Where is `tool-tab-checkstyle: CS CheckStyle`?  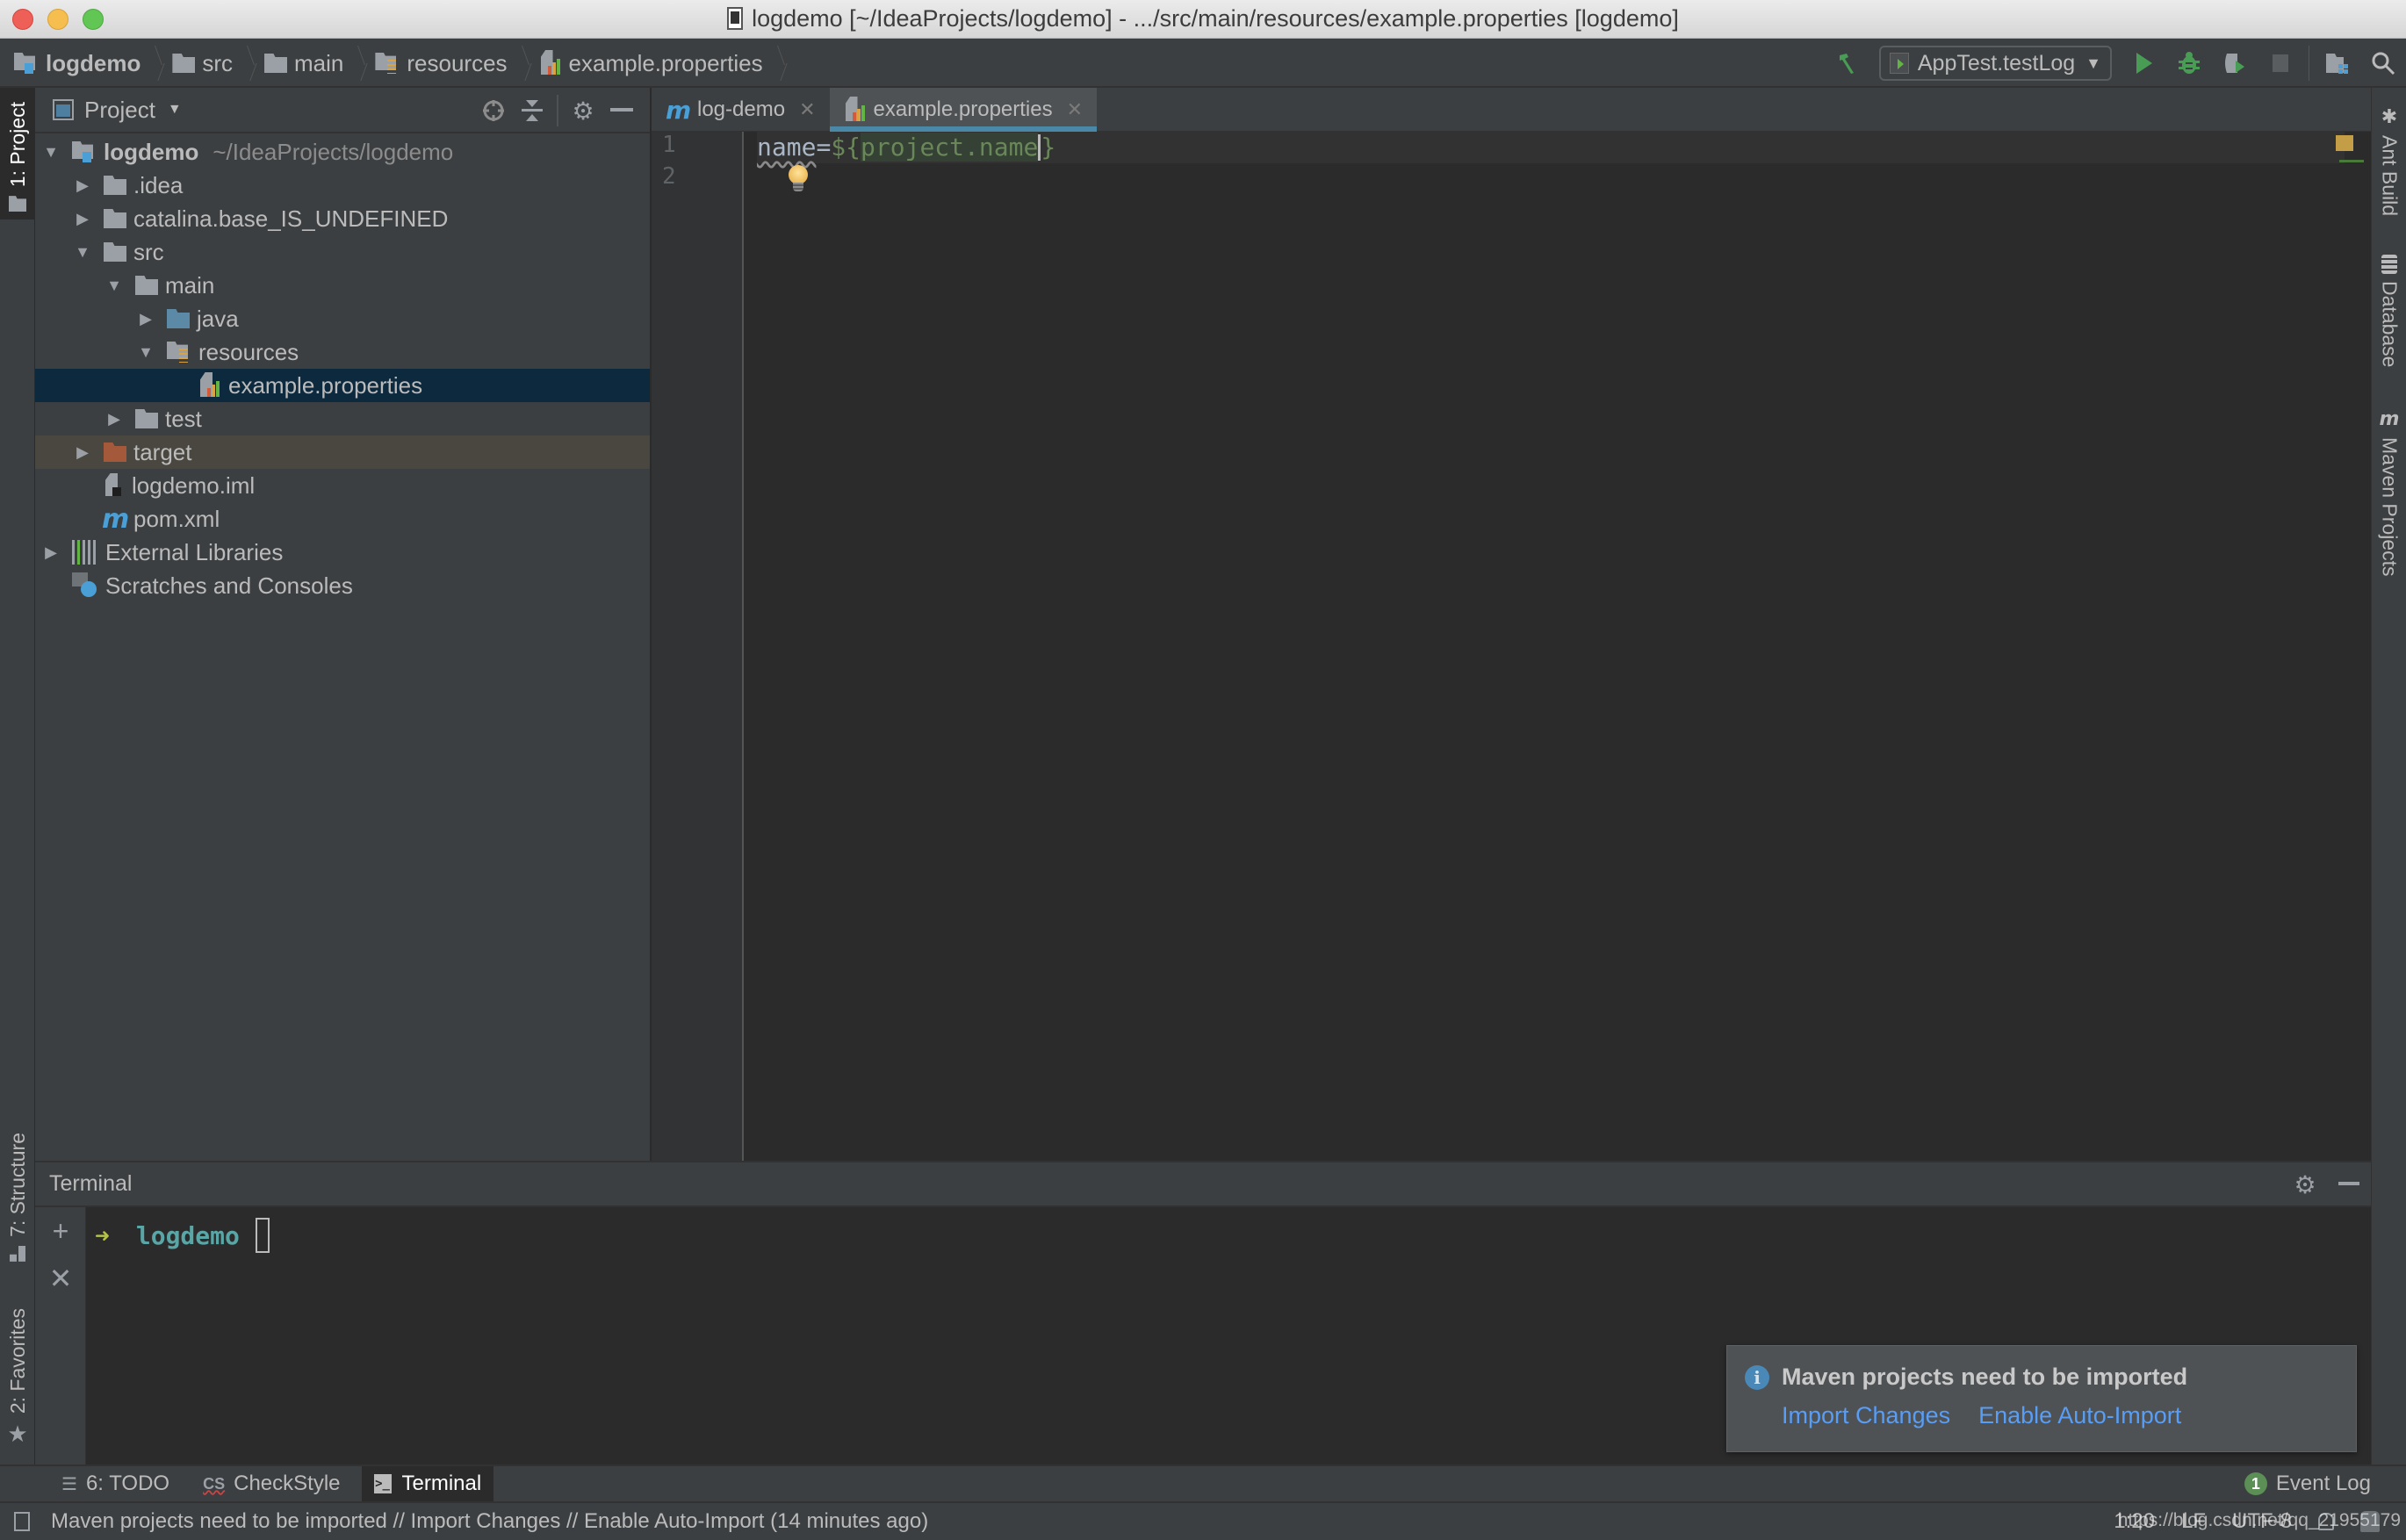 tool-tab-checkstyle: CS CheckStyle is located at coordinates (272, 1483).